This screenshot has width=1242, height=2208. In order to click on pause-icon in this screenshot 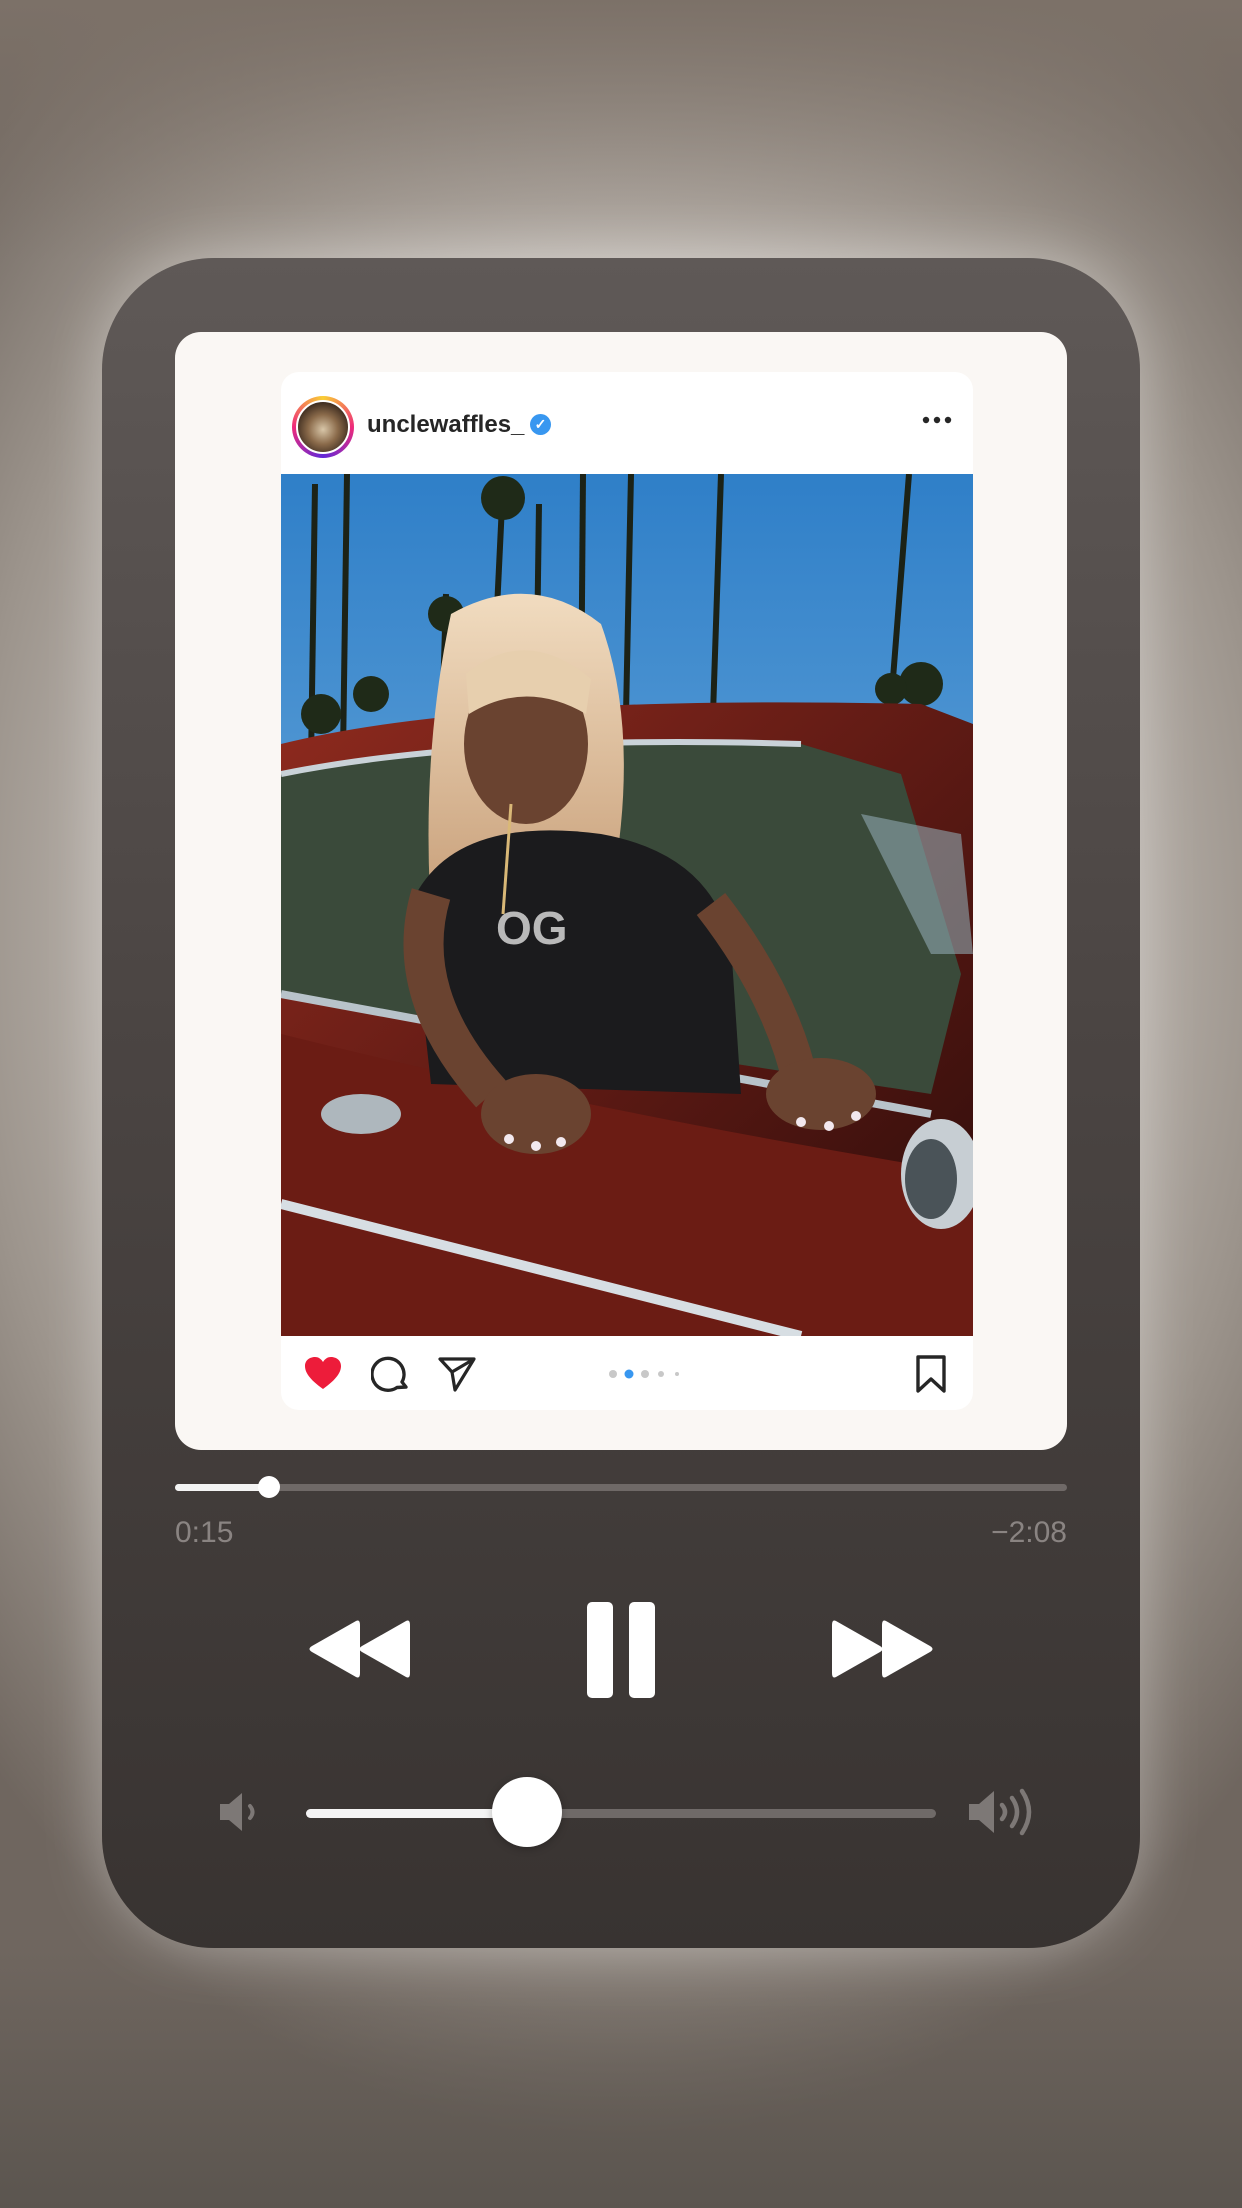, I will do `click(621, 1650)`.